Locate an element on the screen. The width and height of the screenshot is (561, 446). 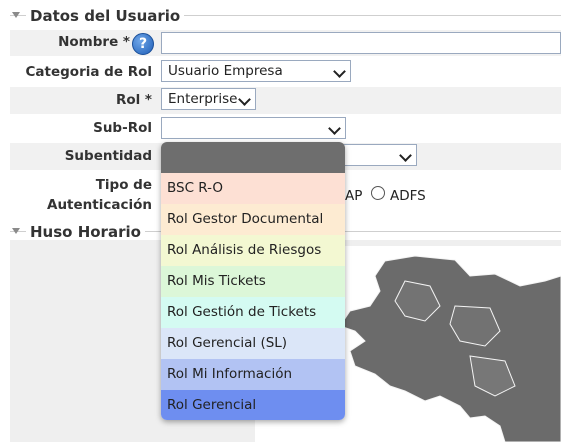
categoria-select: Usuario Empresa is located at coordinates (256, 71).